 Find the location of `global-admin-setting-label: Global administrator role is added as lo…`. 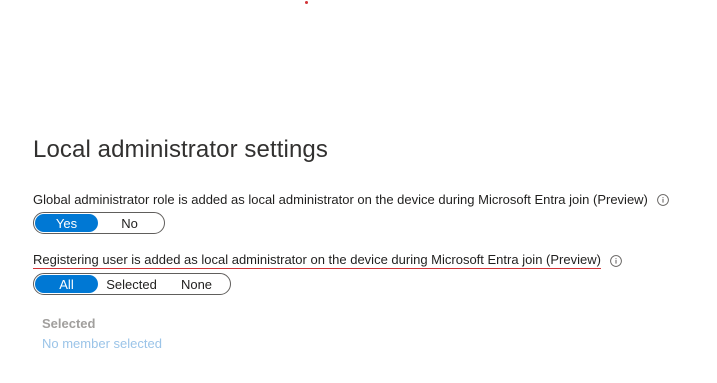

global-admin-setting-label: Global administrator role is added as lo… is located at coordinates (351, 199).